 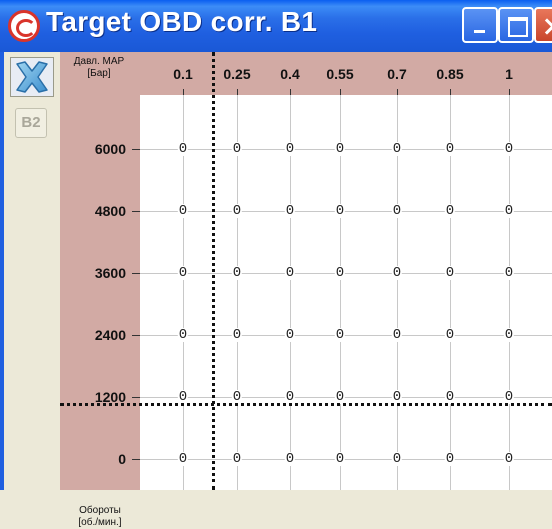 I want to click on column-label: 0.85, so click(x=450, y=74).